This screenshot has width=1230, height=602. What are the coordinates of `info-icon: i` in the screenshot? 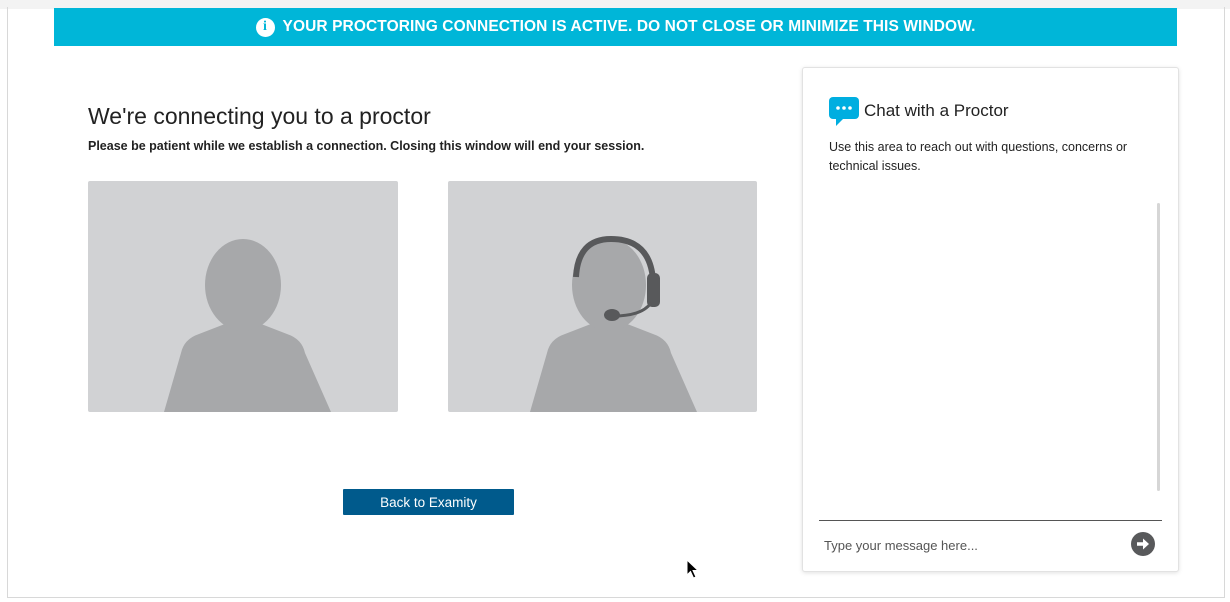 It's located at (265, 27).